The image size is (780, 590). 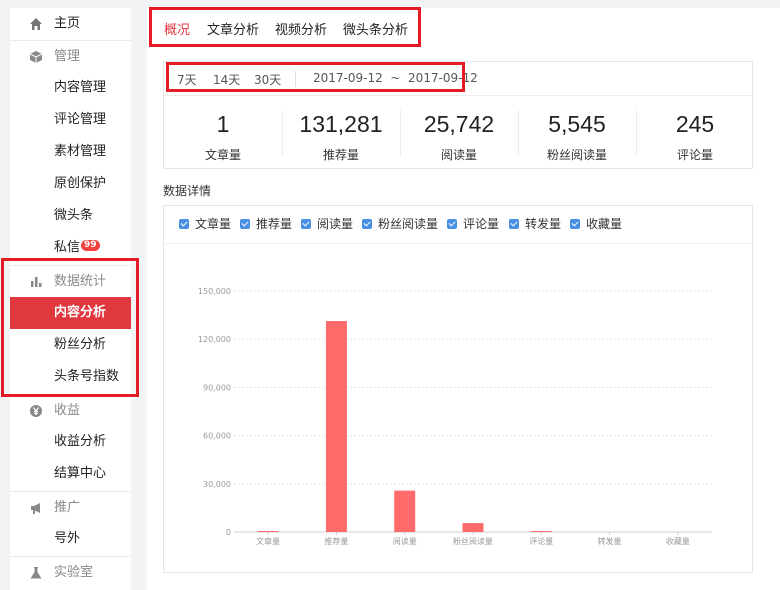 I want to click on annotation-box-date-filter, so click(x=315, y=77).